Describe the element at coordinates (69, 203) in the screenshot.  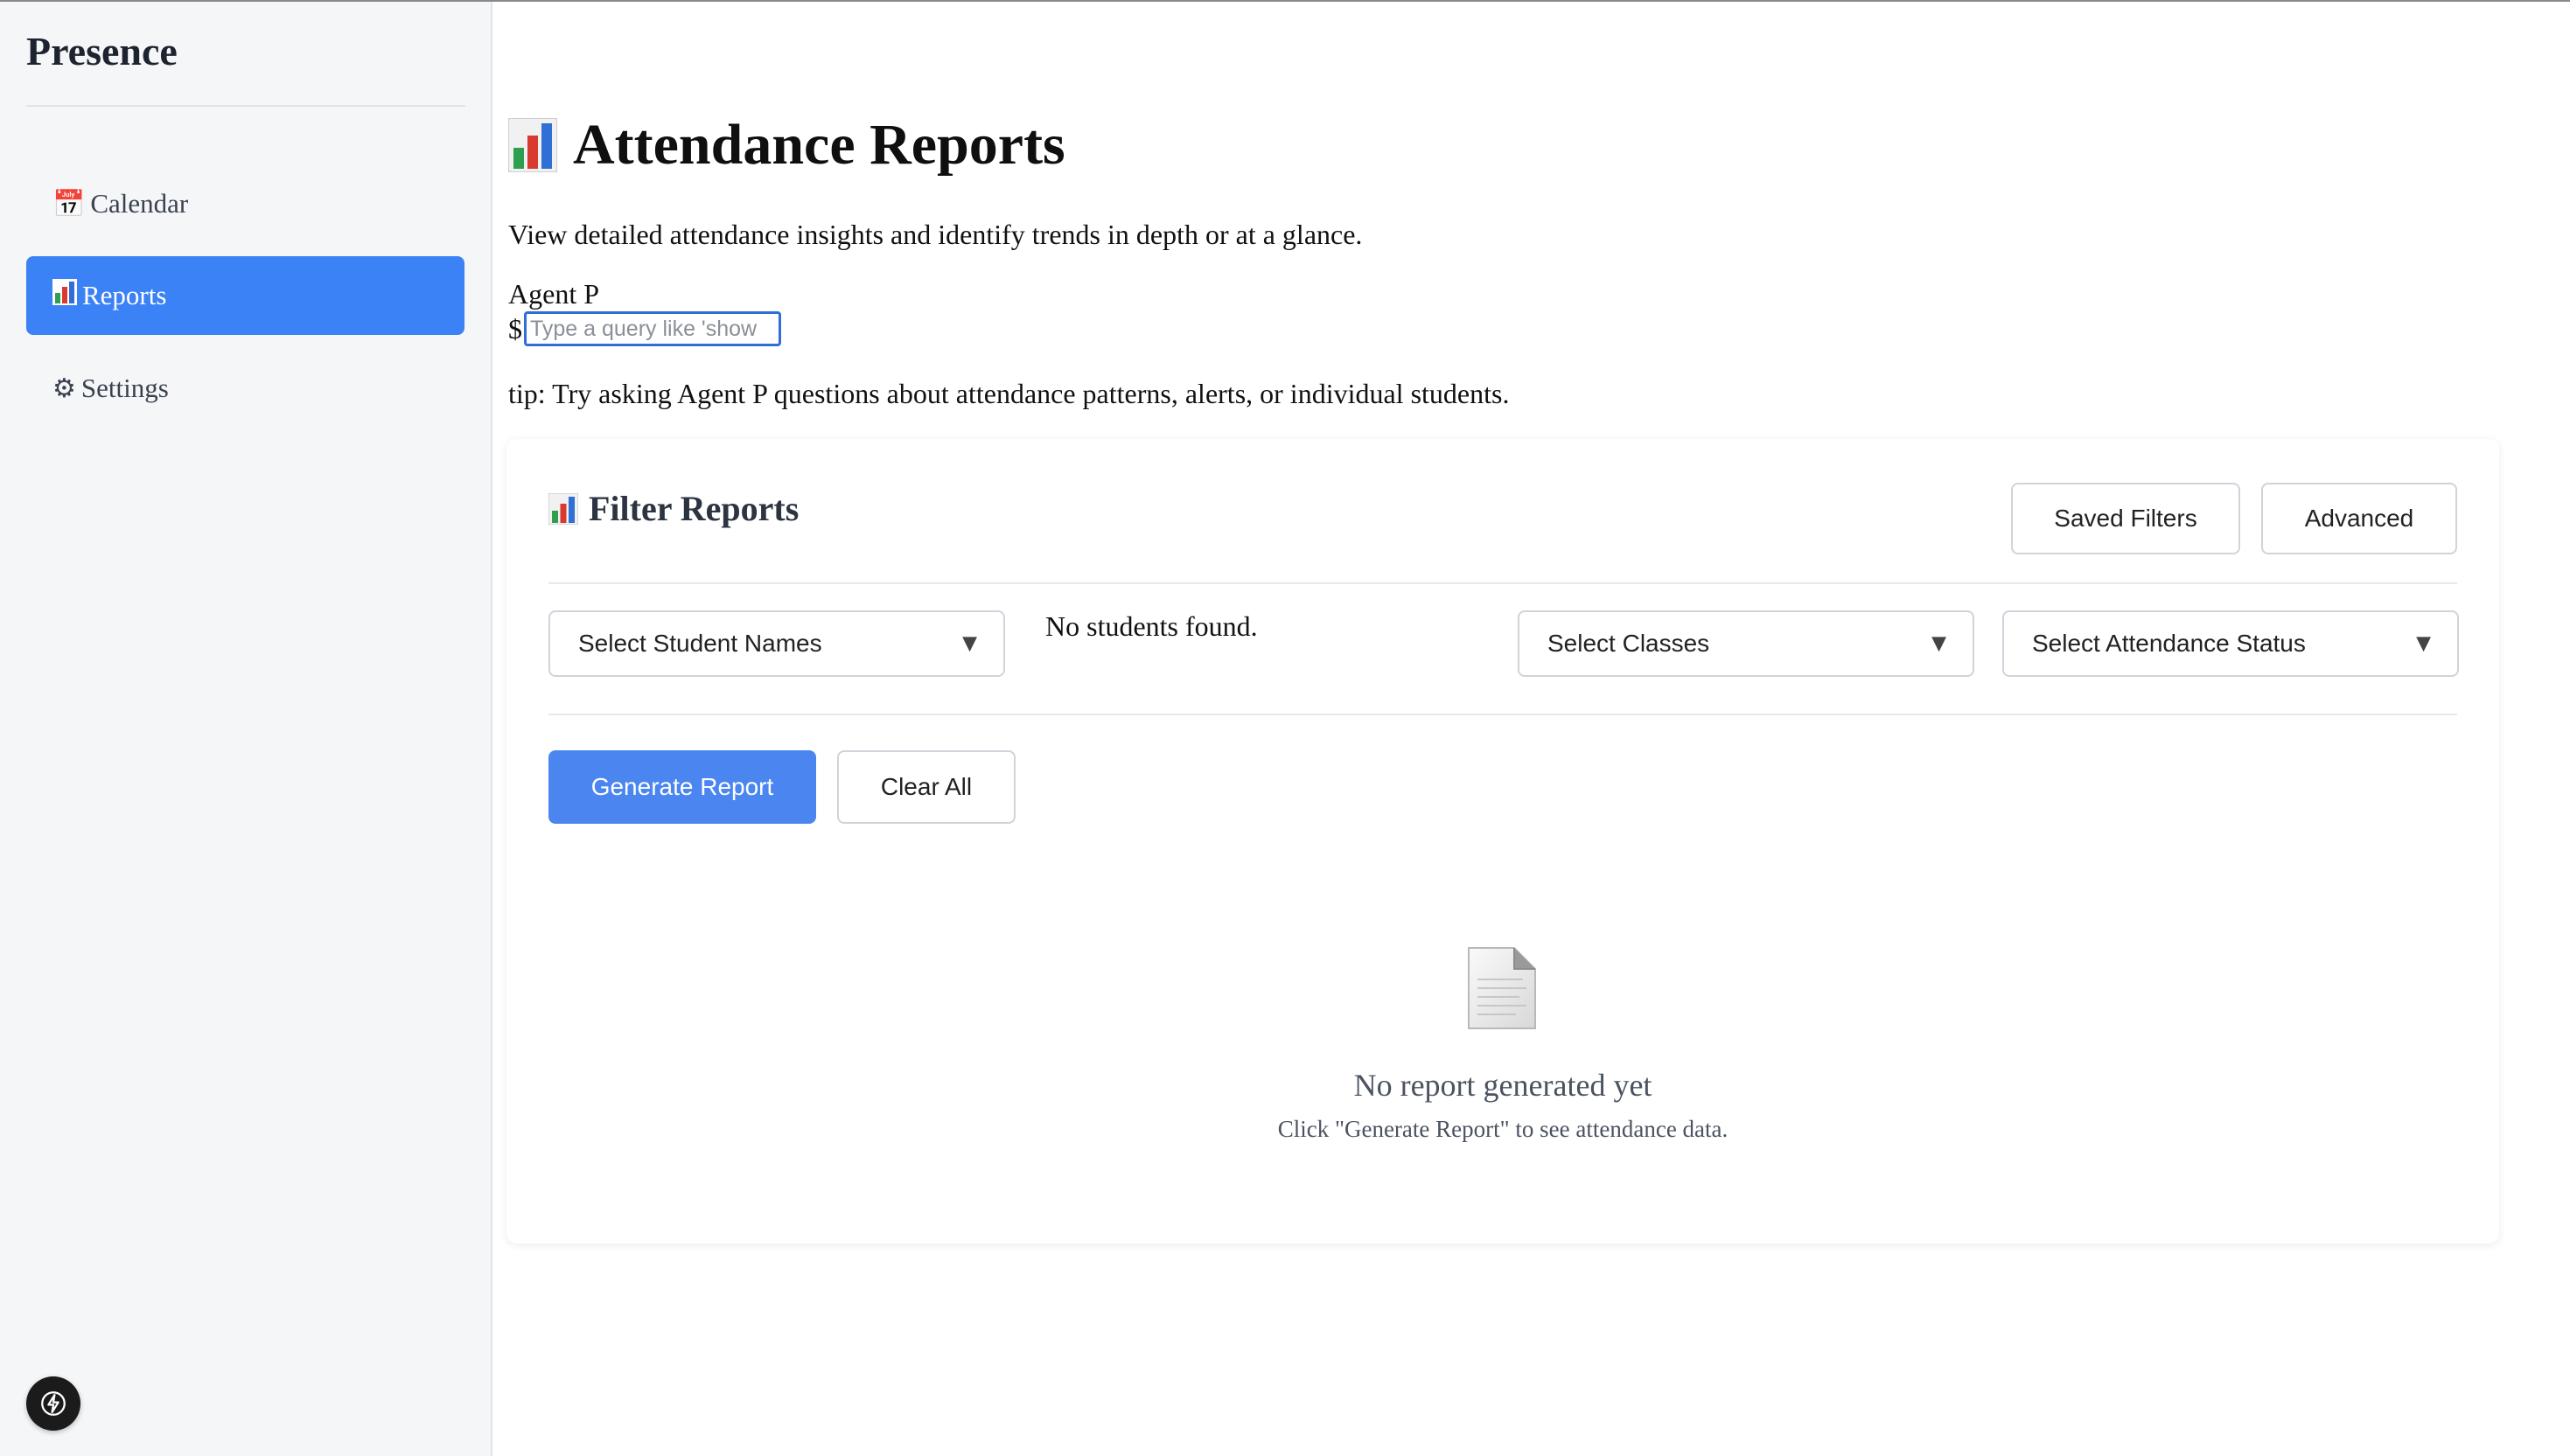
I see `calendar-icon: 📅` at that location.